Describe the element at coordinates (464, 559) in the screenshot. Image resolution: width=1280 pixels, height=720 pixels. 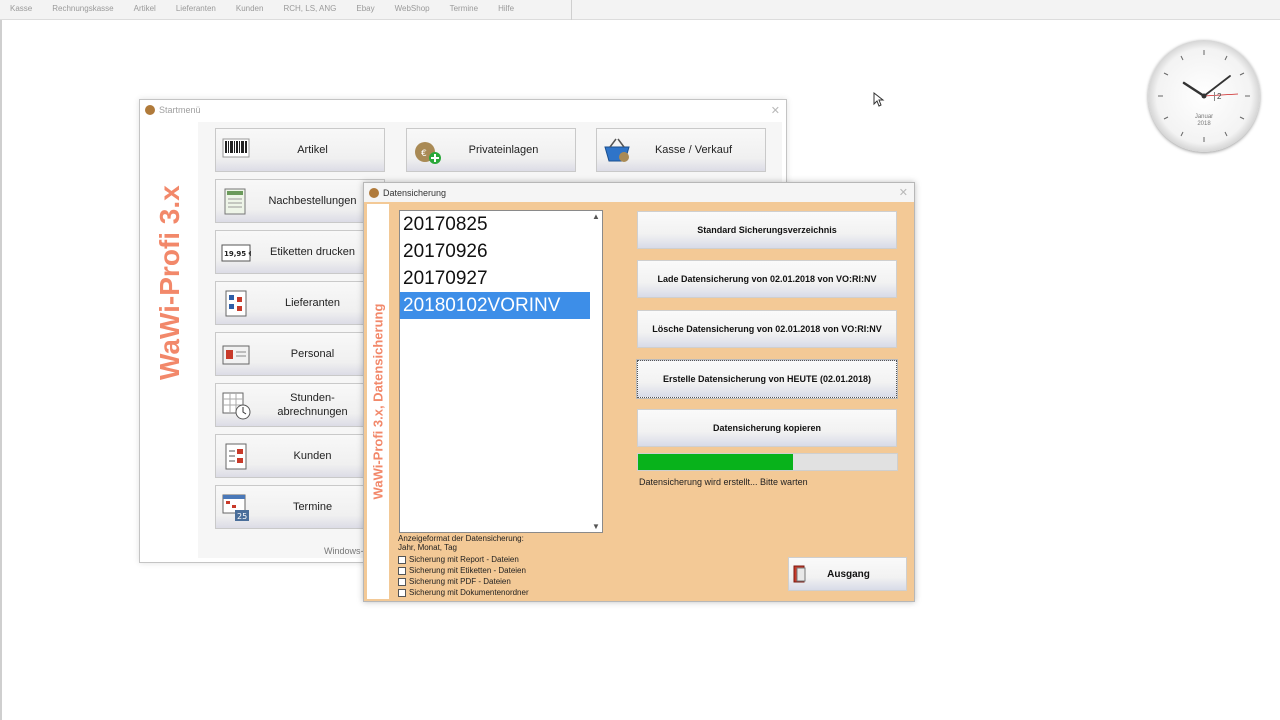
I see `checkbox-label: Sicherung mit Report - Dateien` at that location.